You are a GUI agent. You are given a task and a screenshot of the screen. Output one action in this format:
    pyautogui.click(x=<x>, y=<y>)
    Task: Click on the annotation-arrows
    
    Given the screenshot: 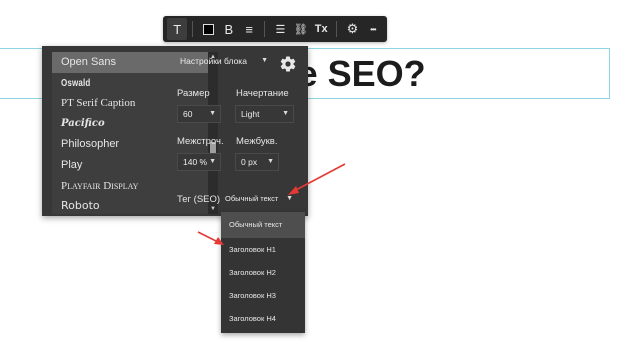 What is the action you would take?
    pyautogui.click(x=271, y=204)
    